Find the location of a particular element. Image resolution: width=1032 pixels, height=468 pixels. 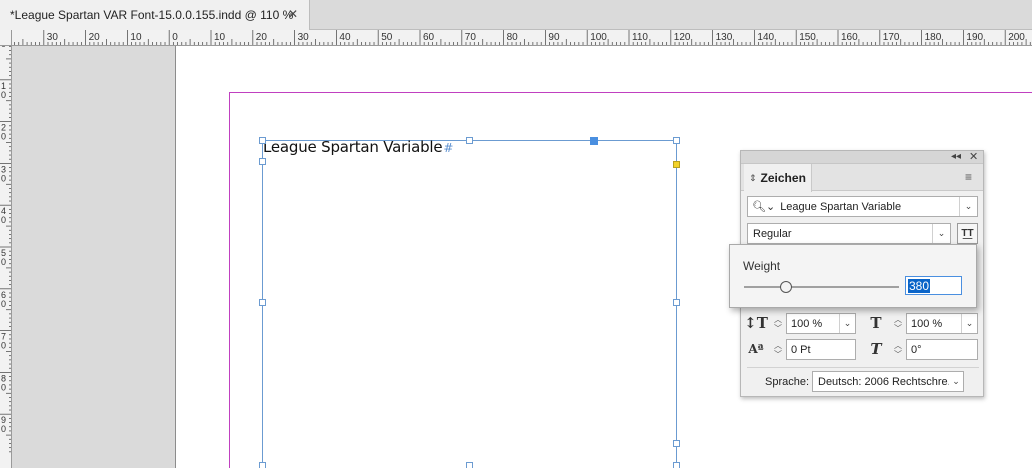

weight-label: Weight is located at coordinates (762, 266).